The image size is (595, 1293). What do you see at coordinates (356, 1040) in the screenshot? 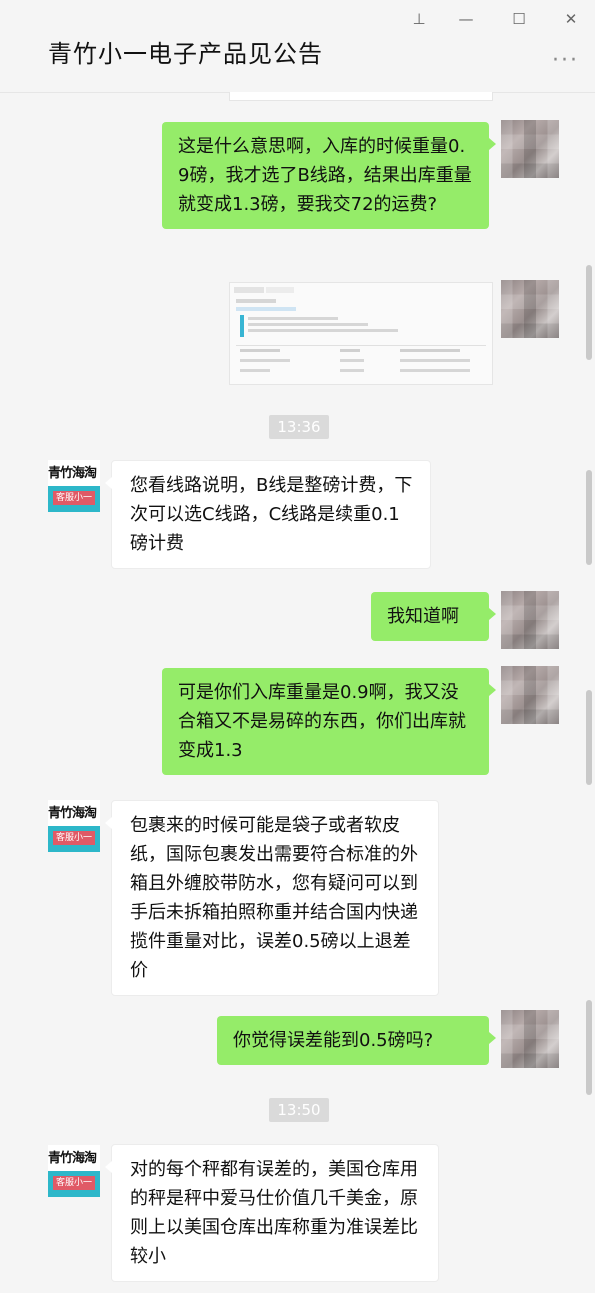
I see `my-message-bubble: 你觉得误差能到0.5磅吗?` at bounding box center [356, 1040].